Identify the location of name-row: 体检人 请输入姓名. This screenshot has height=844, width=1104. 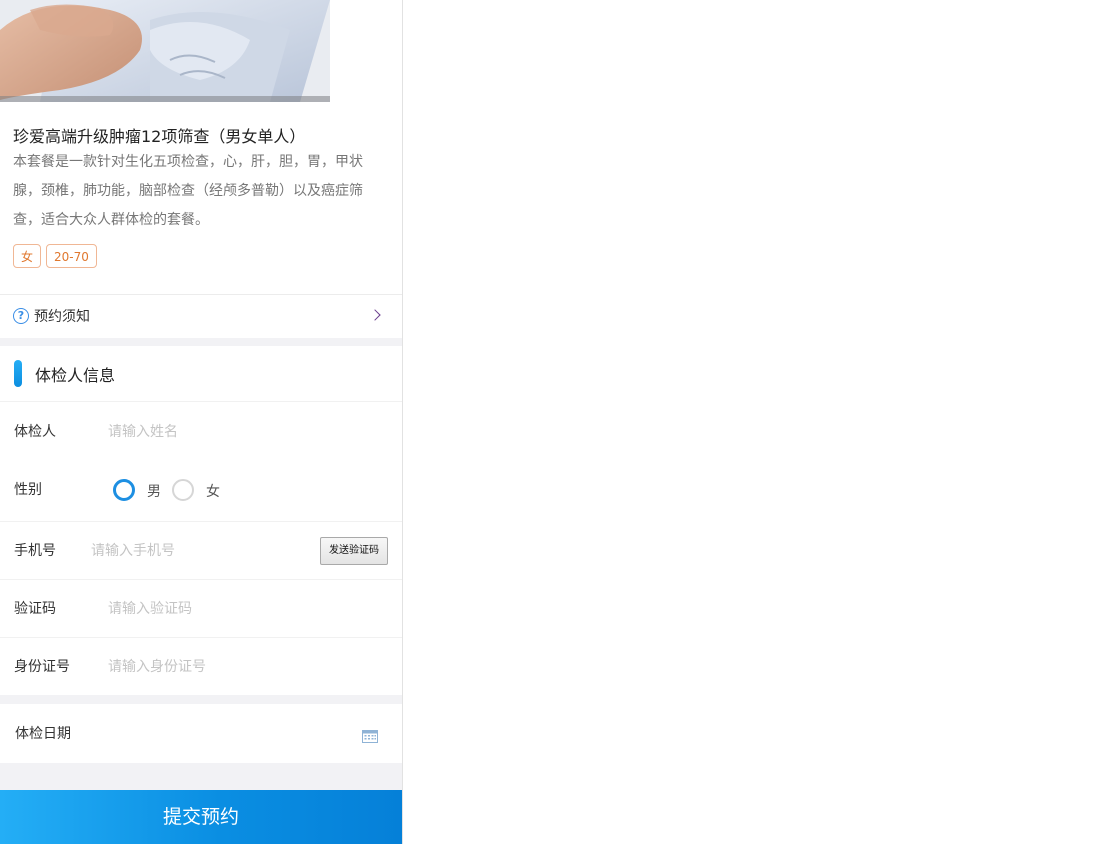
(201, 431).